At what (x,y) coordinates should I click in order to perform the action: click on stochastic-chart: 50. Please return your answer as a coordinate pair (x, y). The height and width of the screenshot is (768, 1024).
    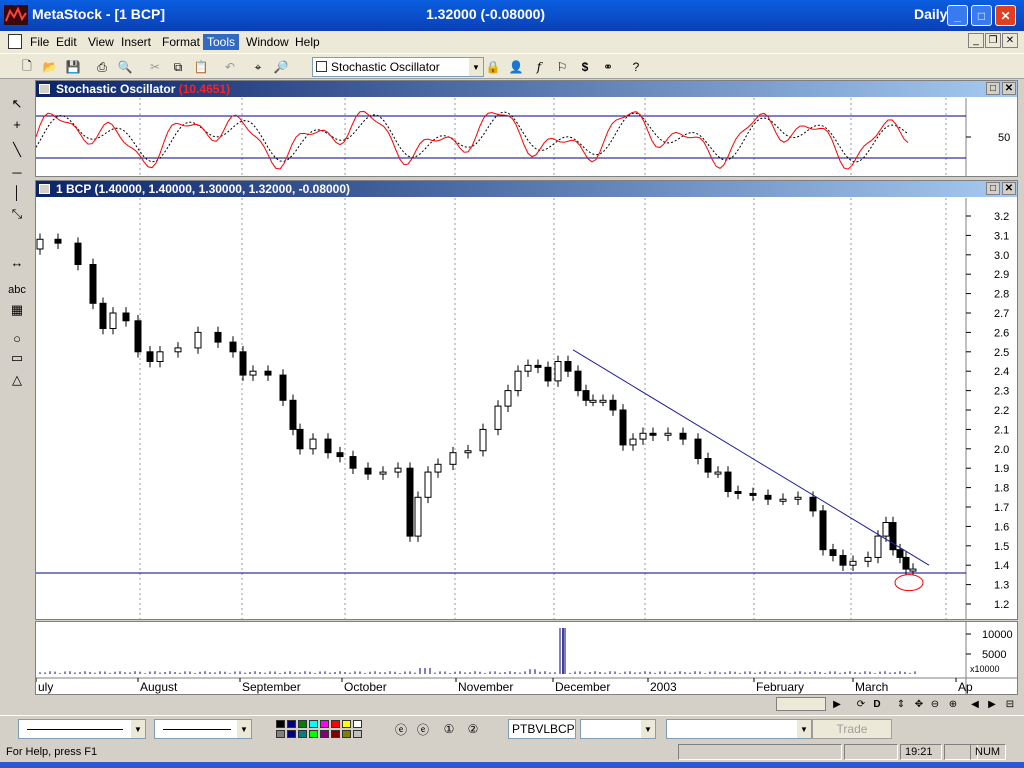
    Looking at the image, I should click on (526, 137).